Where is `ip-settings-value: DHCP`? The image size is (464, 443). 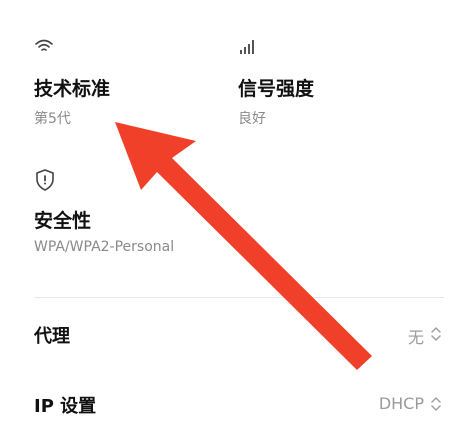 ip-settings-value: DHCP is located at coordinates (401, 403).